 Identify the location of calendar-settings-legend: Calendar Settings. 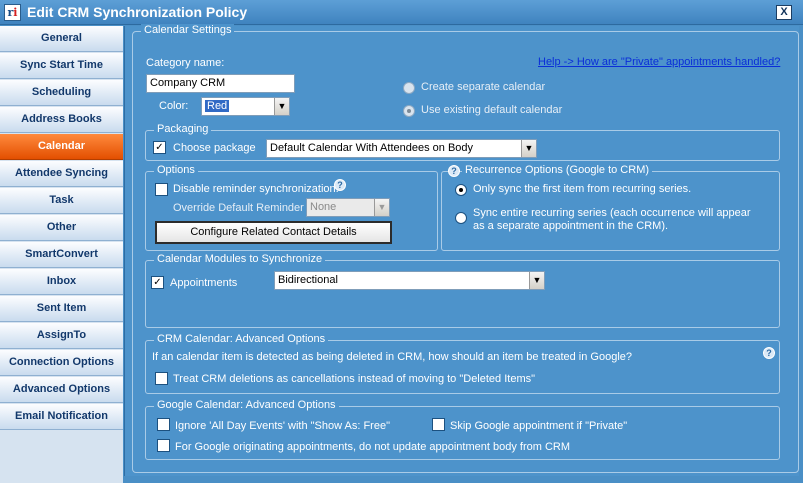
(188, 30).